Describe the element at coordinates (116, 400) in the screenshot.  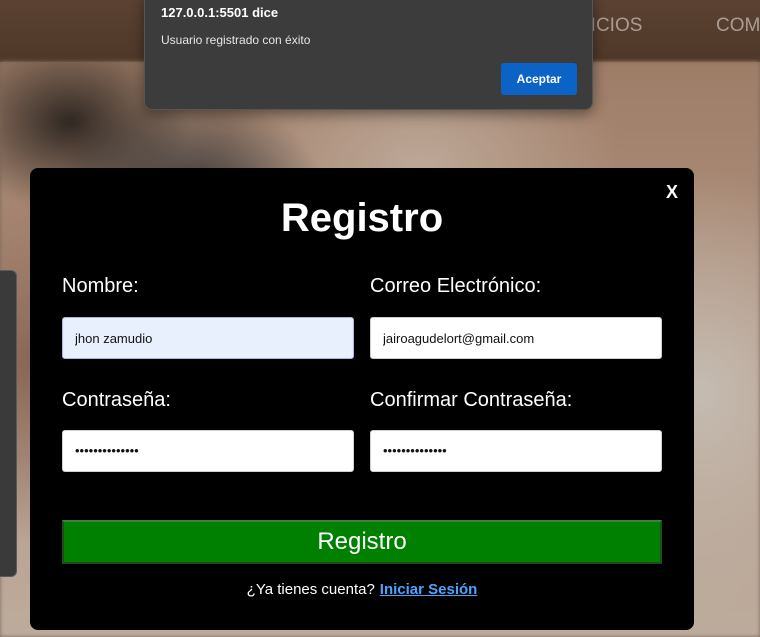
I see `password-label: Contraseña:` at that location.